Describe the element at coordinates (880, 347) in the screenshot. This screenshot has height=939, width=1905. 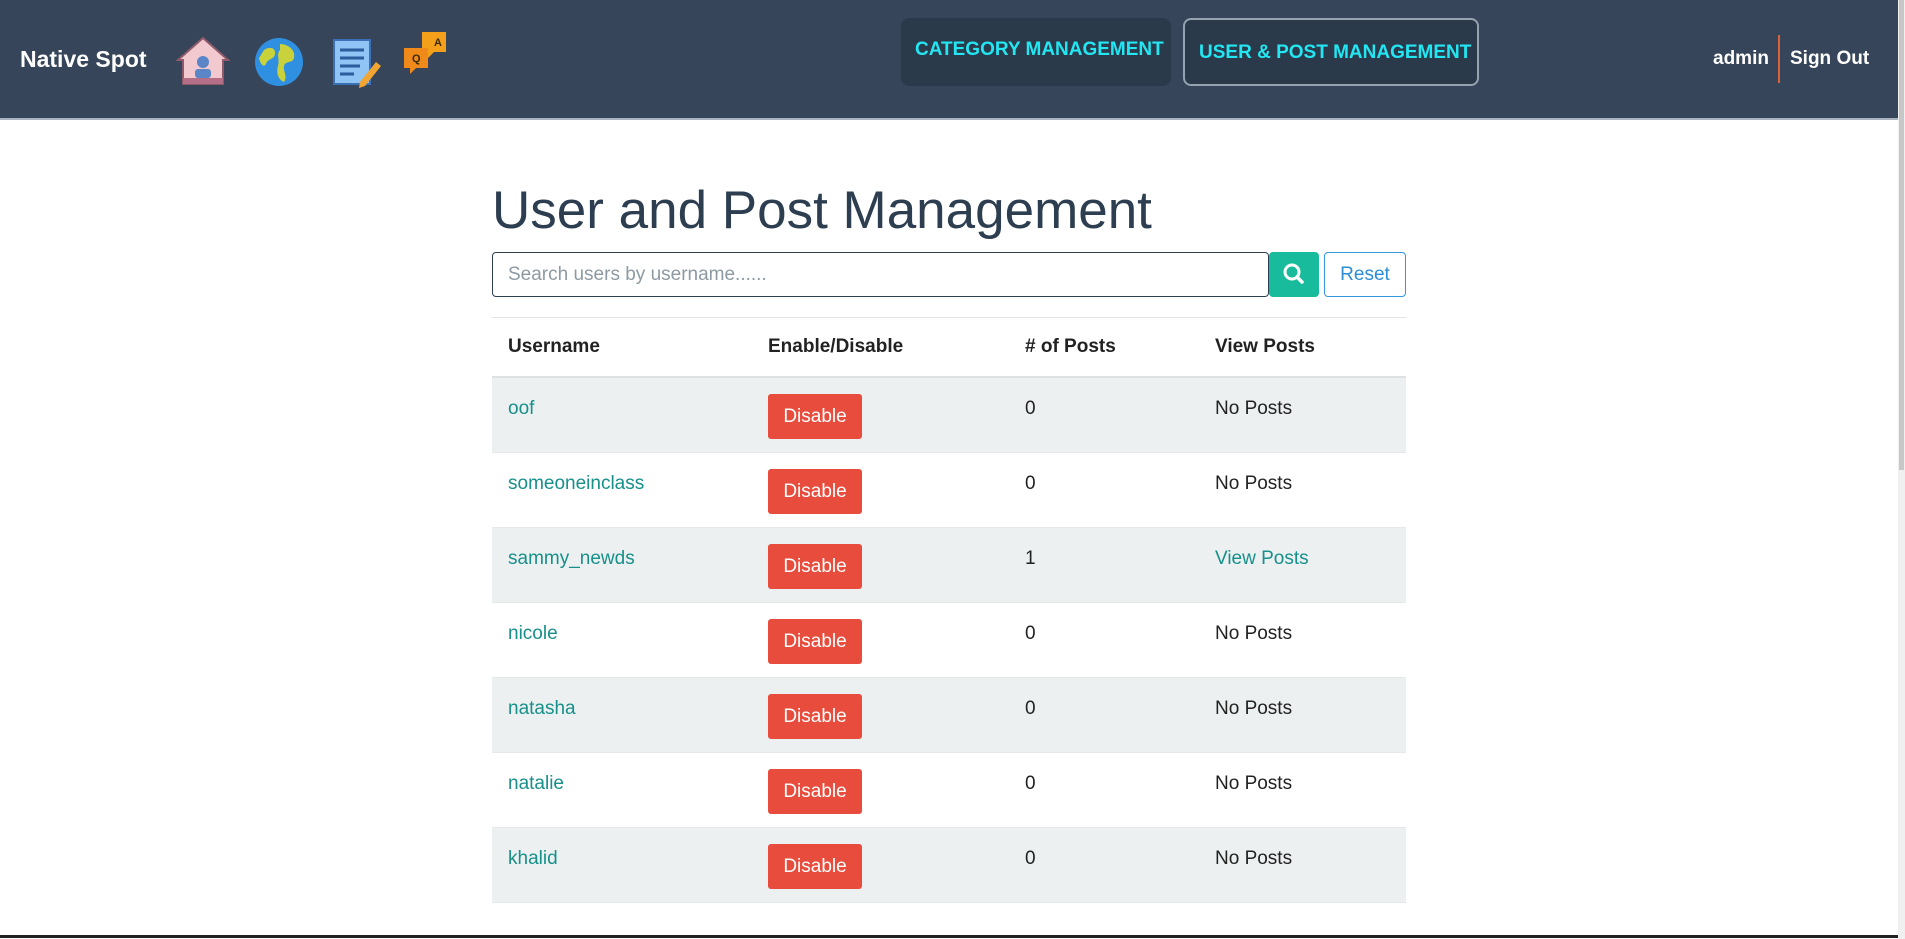
I see `column-header-enable-disable: Enable/Disable` at that location.